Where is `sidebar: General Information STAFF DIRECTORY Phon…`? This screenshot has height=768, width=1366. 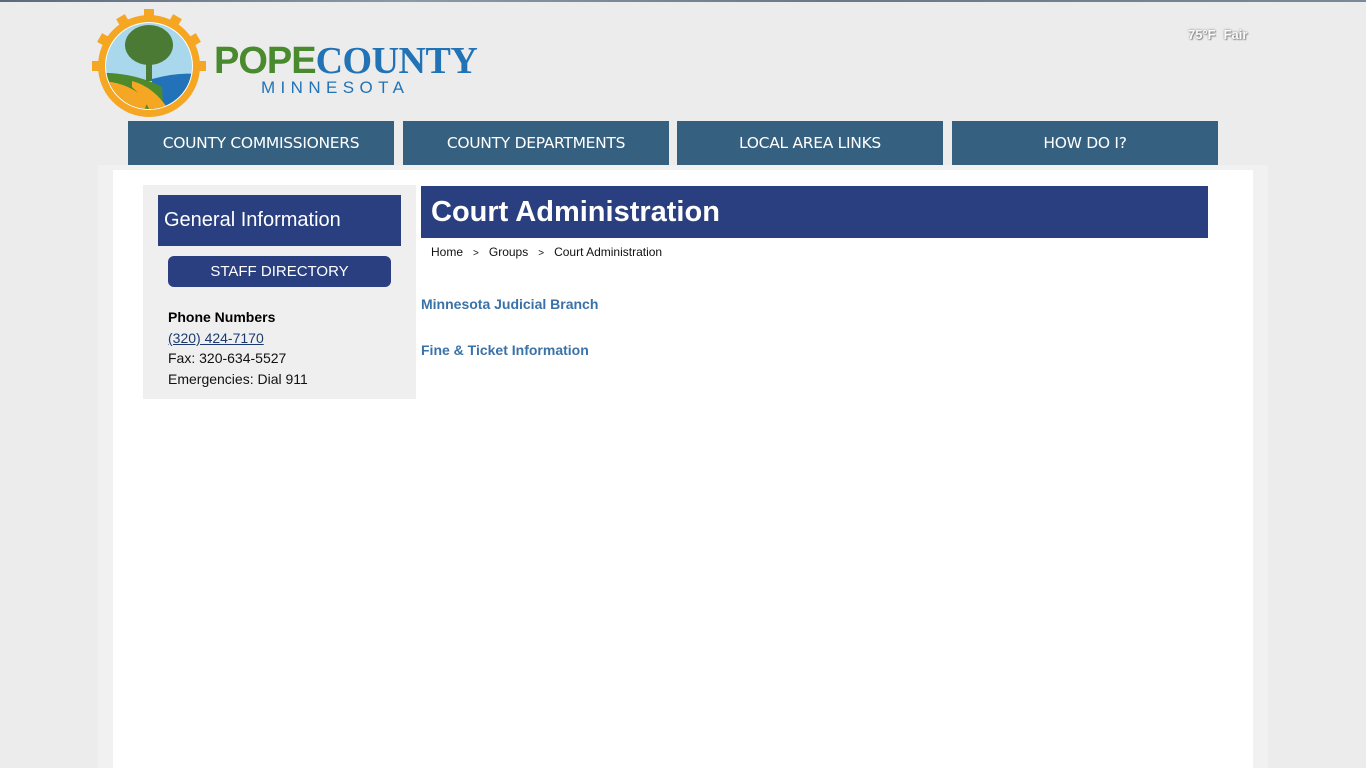 sidebar: General Information STAFF DIRECTORY Phon… is located at coordinates (279, 292).